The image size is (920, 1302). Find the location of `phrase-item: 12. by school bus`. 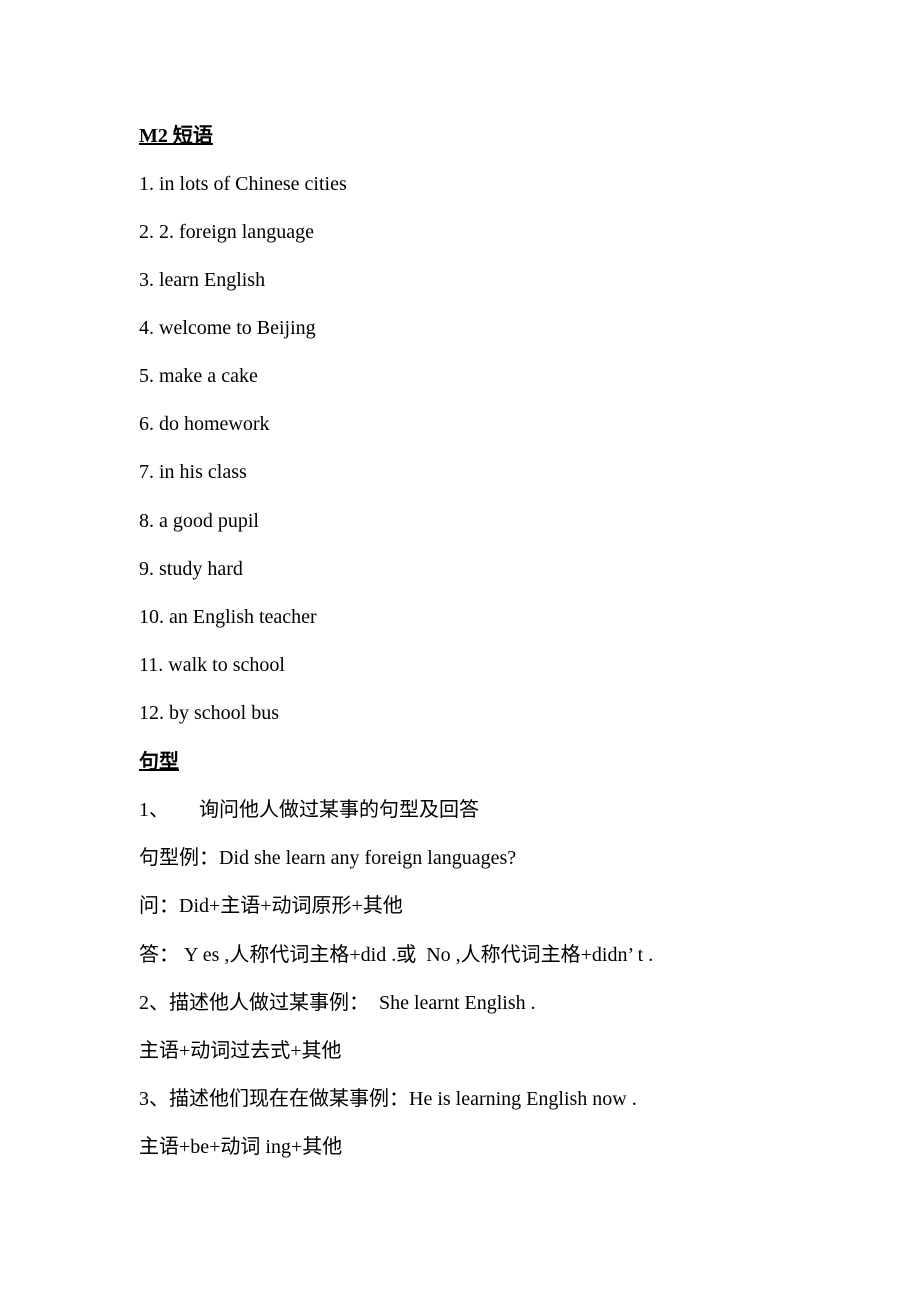

phrase-item: 12. by school bus is located at coordinates (209, 713).